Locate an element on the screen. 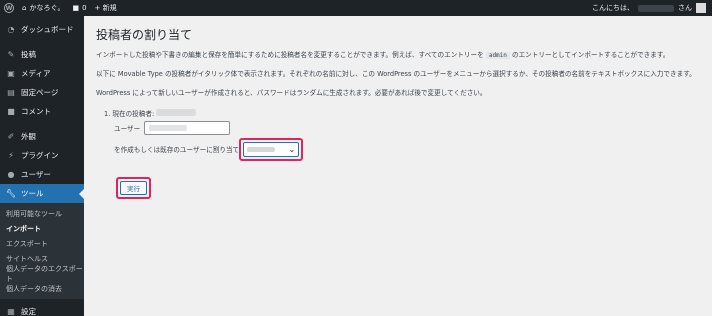  sidebar-item-label: 外観 is located at coordinates (28, 136).